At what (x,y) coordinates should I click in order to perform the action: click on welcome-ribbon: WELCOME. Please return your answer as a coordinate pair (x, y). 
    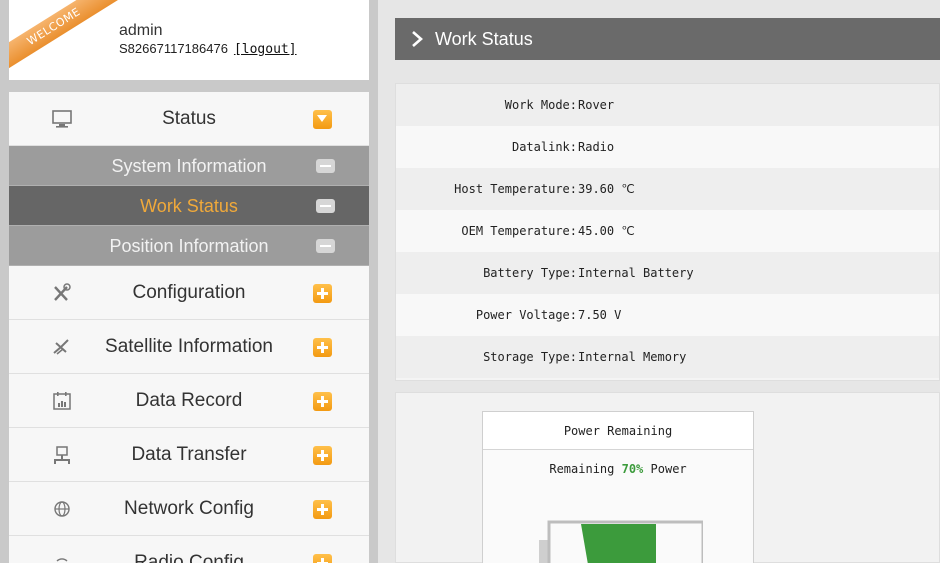
    Looking at the image, I should click on (64, 35).